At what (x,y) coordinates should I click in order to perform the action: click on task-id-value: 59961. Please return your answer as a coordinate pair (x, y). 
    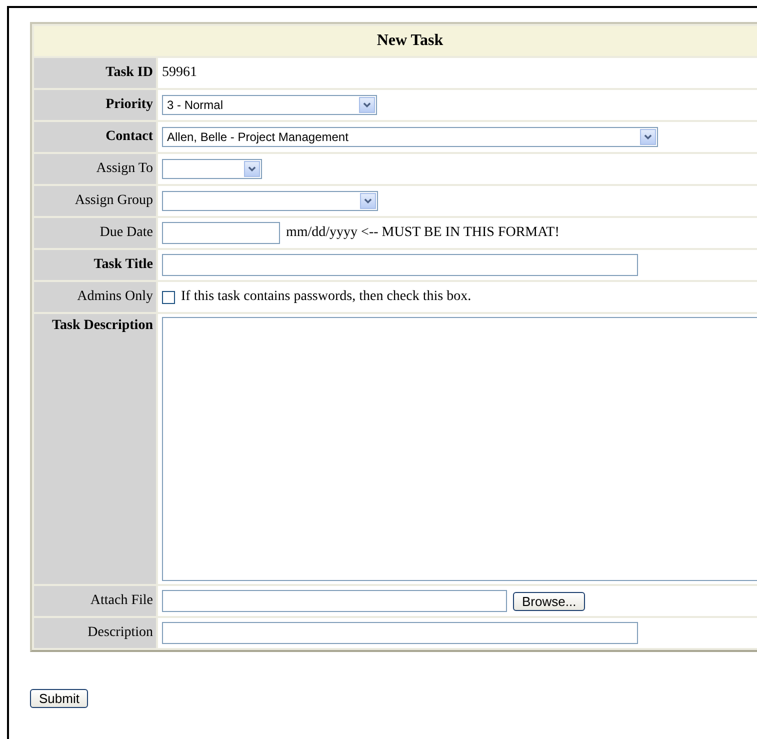
    Looking at the image, I should click on (179, 72).